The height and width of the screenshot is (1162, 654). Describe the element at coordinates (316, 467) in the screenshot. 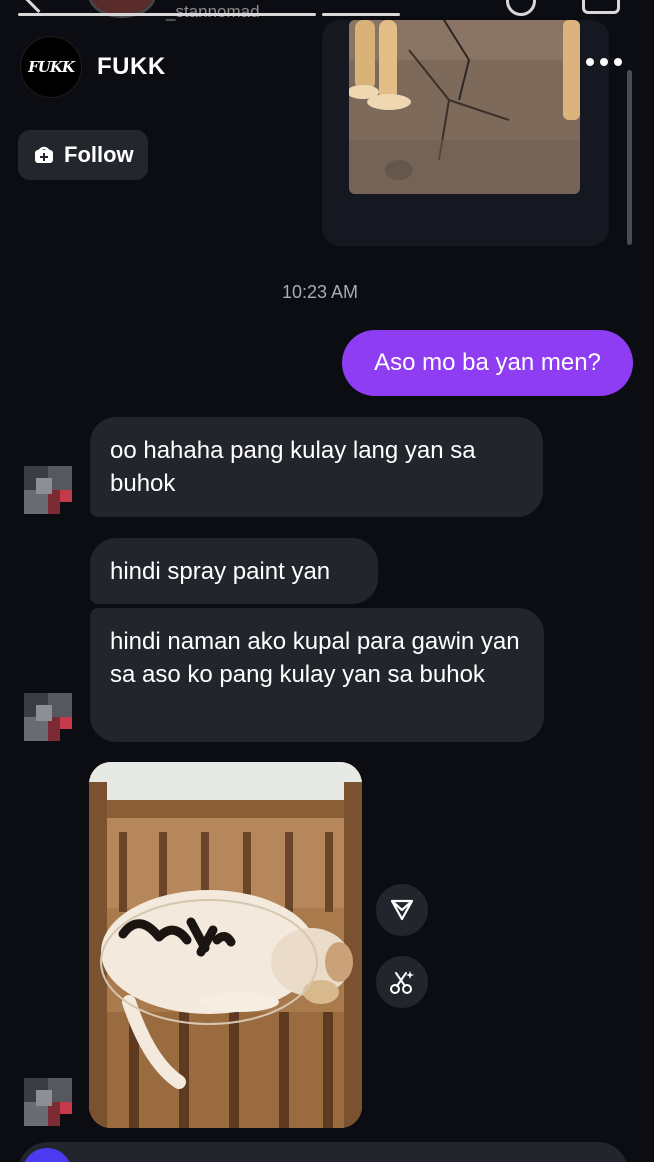

I see `incoming-message: oo hahaha pang kulay lang yan sa buhok` at that location.